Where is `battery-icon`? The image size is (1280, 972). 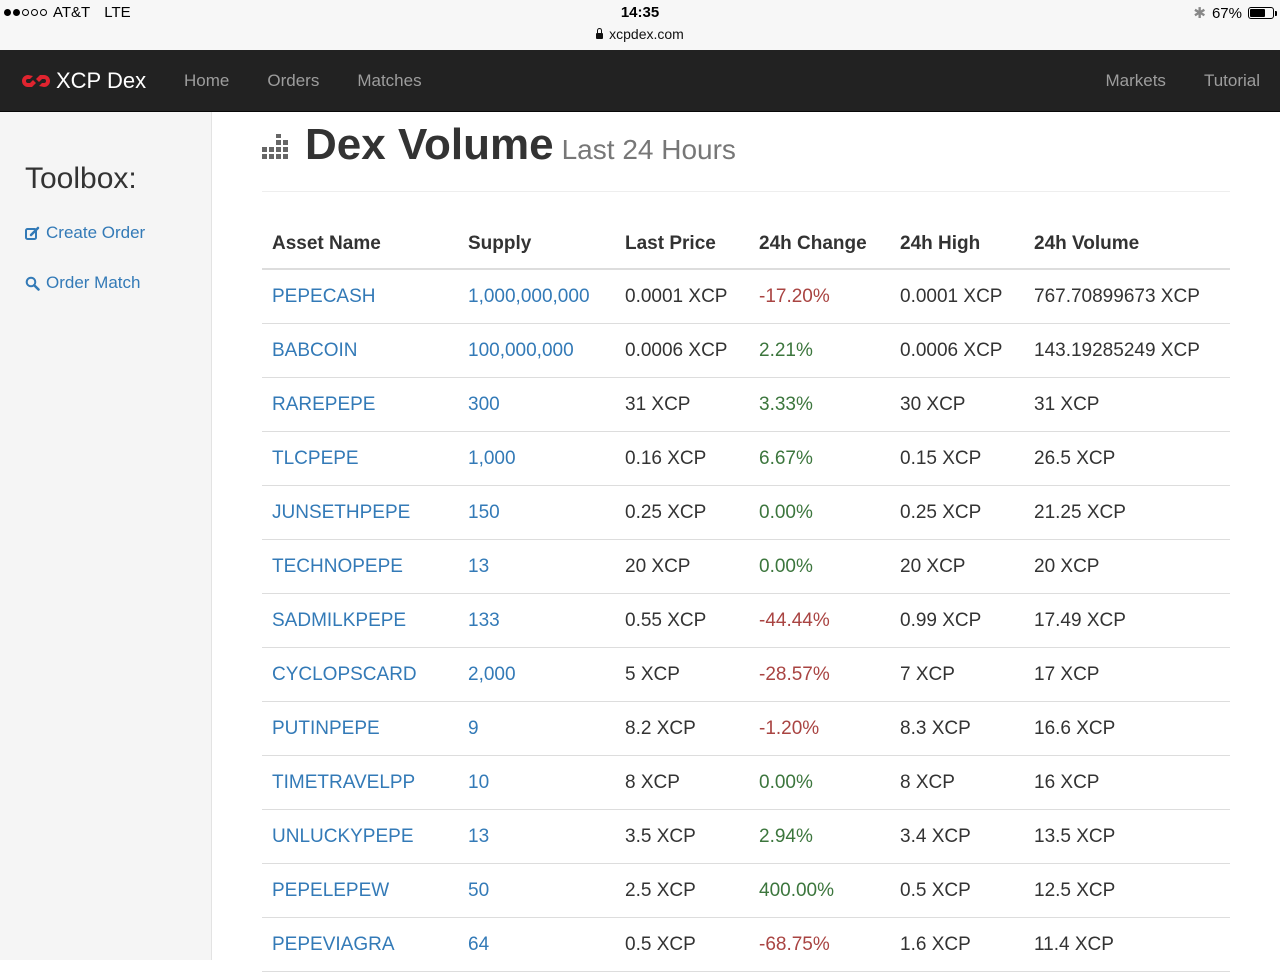 battery-icon is located at coordinates (1262, 13).